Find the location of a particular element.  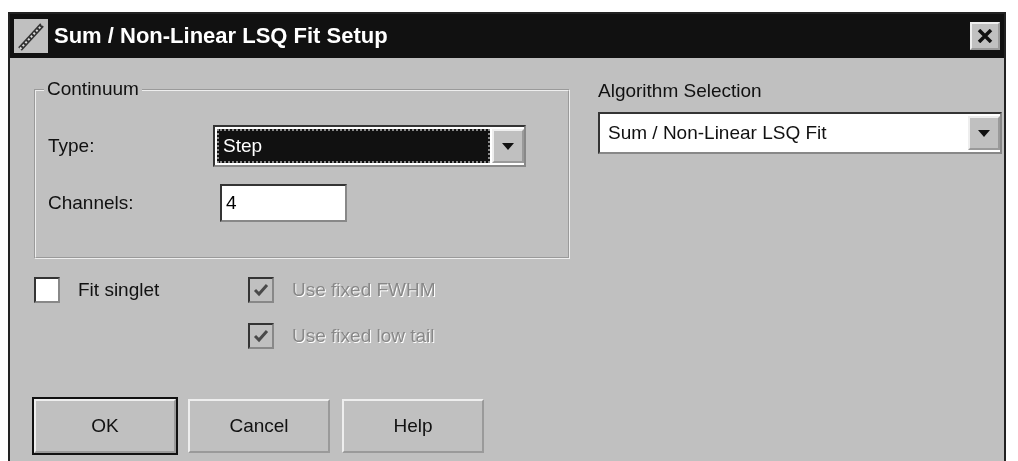

checkbox is located at coordinates (47, 290).